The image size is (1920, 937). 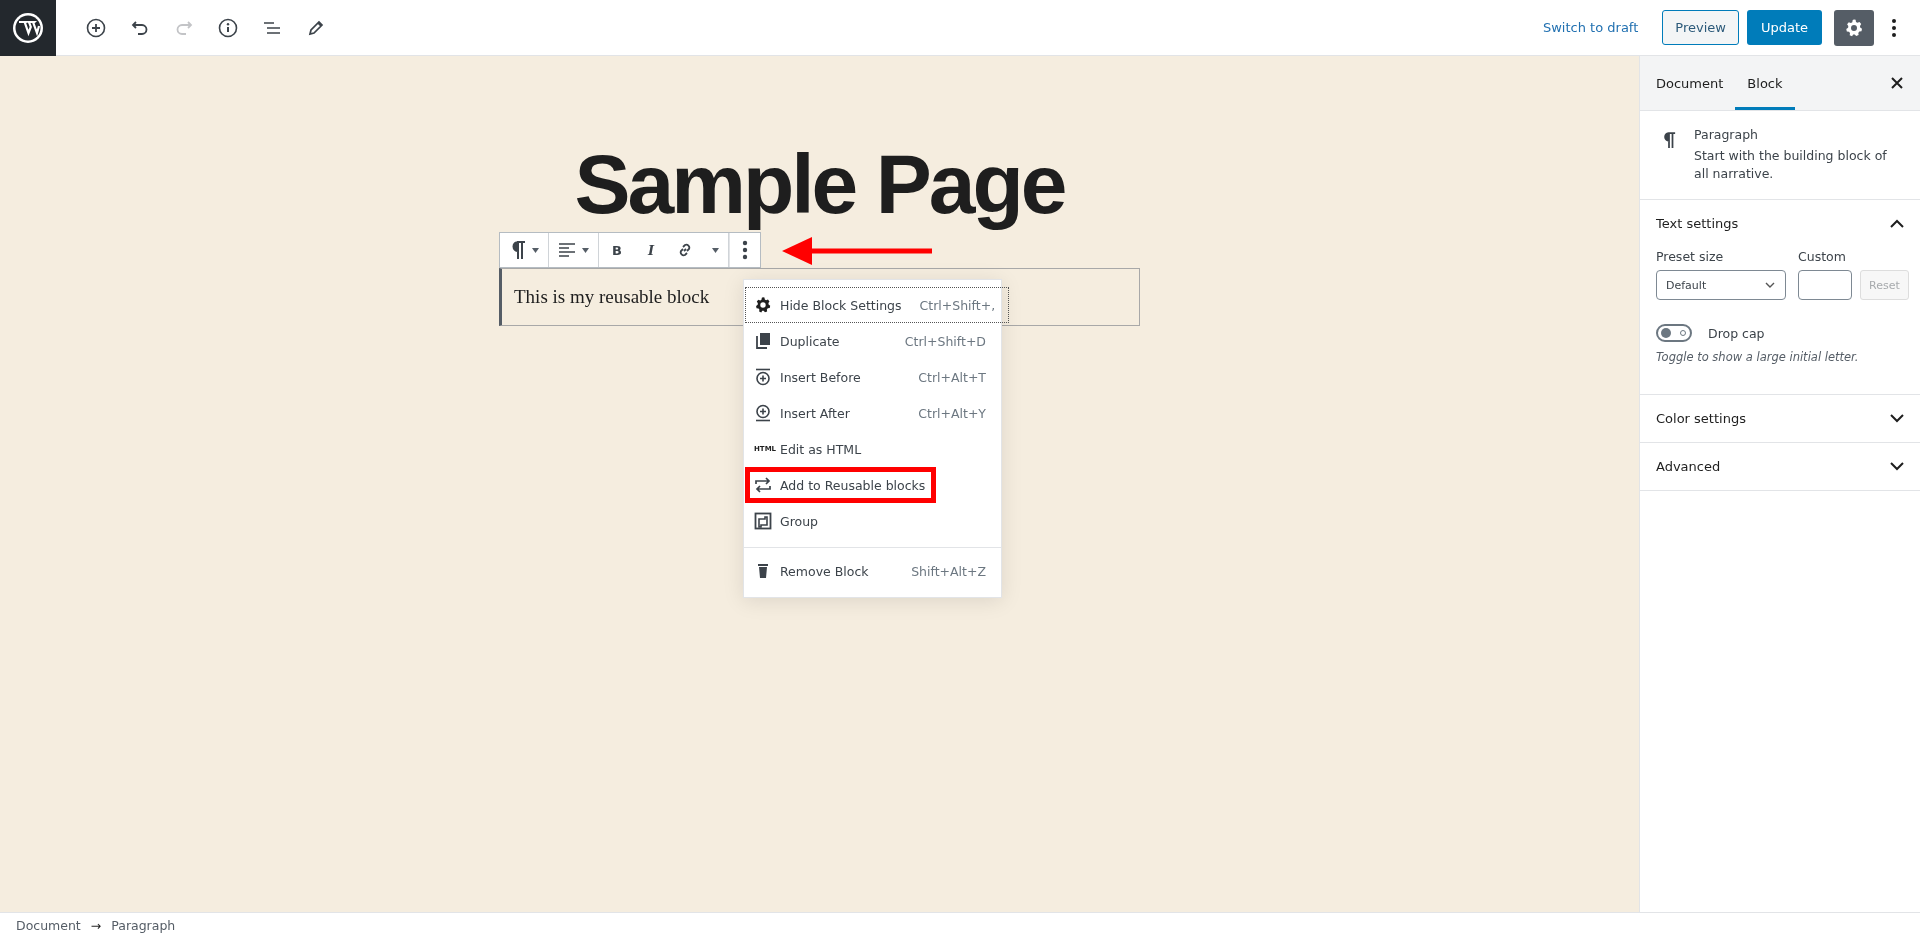 I want to click on preset-size-label: Preset size, so click(x=1690, y=257).